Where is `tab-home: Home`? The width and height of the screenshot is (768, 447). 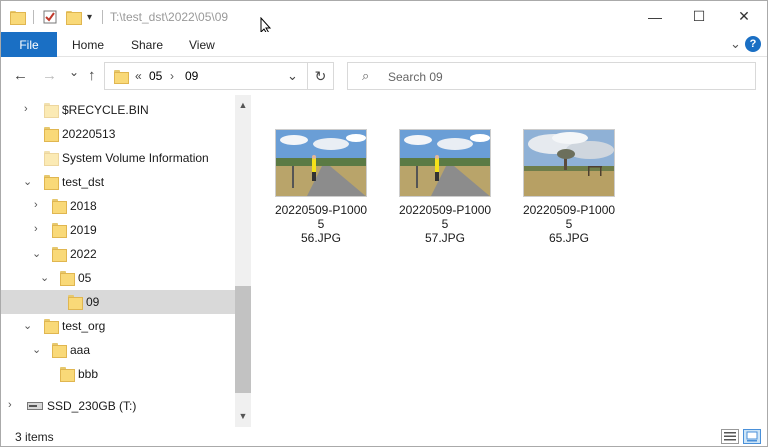 tab-home: Home is located at coordinates (88, 45).